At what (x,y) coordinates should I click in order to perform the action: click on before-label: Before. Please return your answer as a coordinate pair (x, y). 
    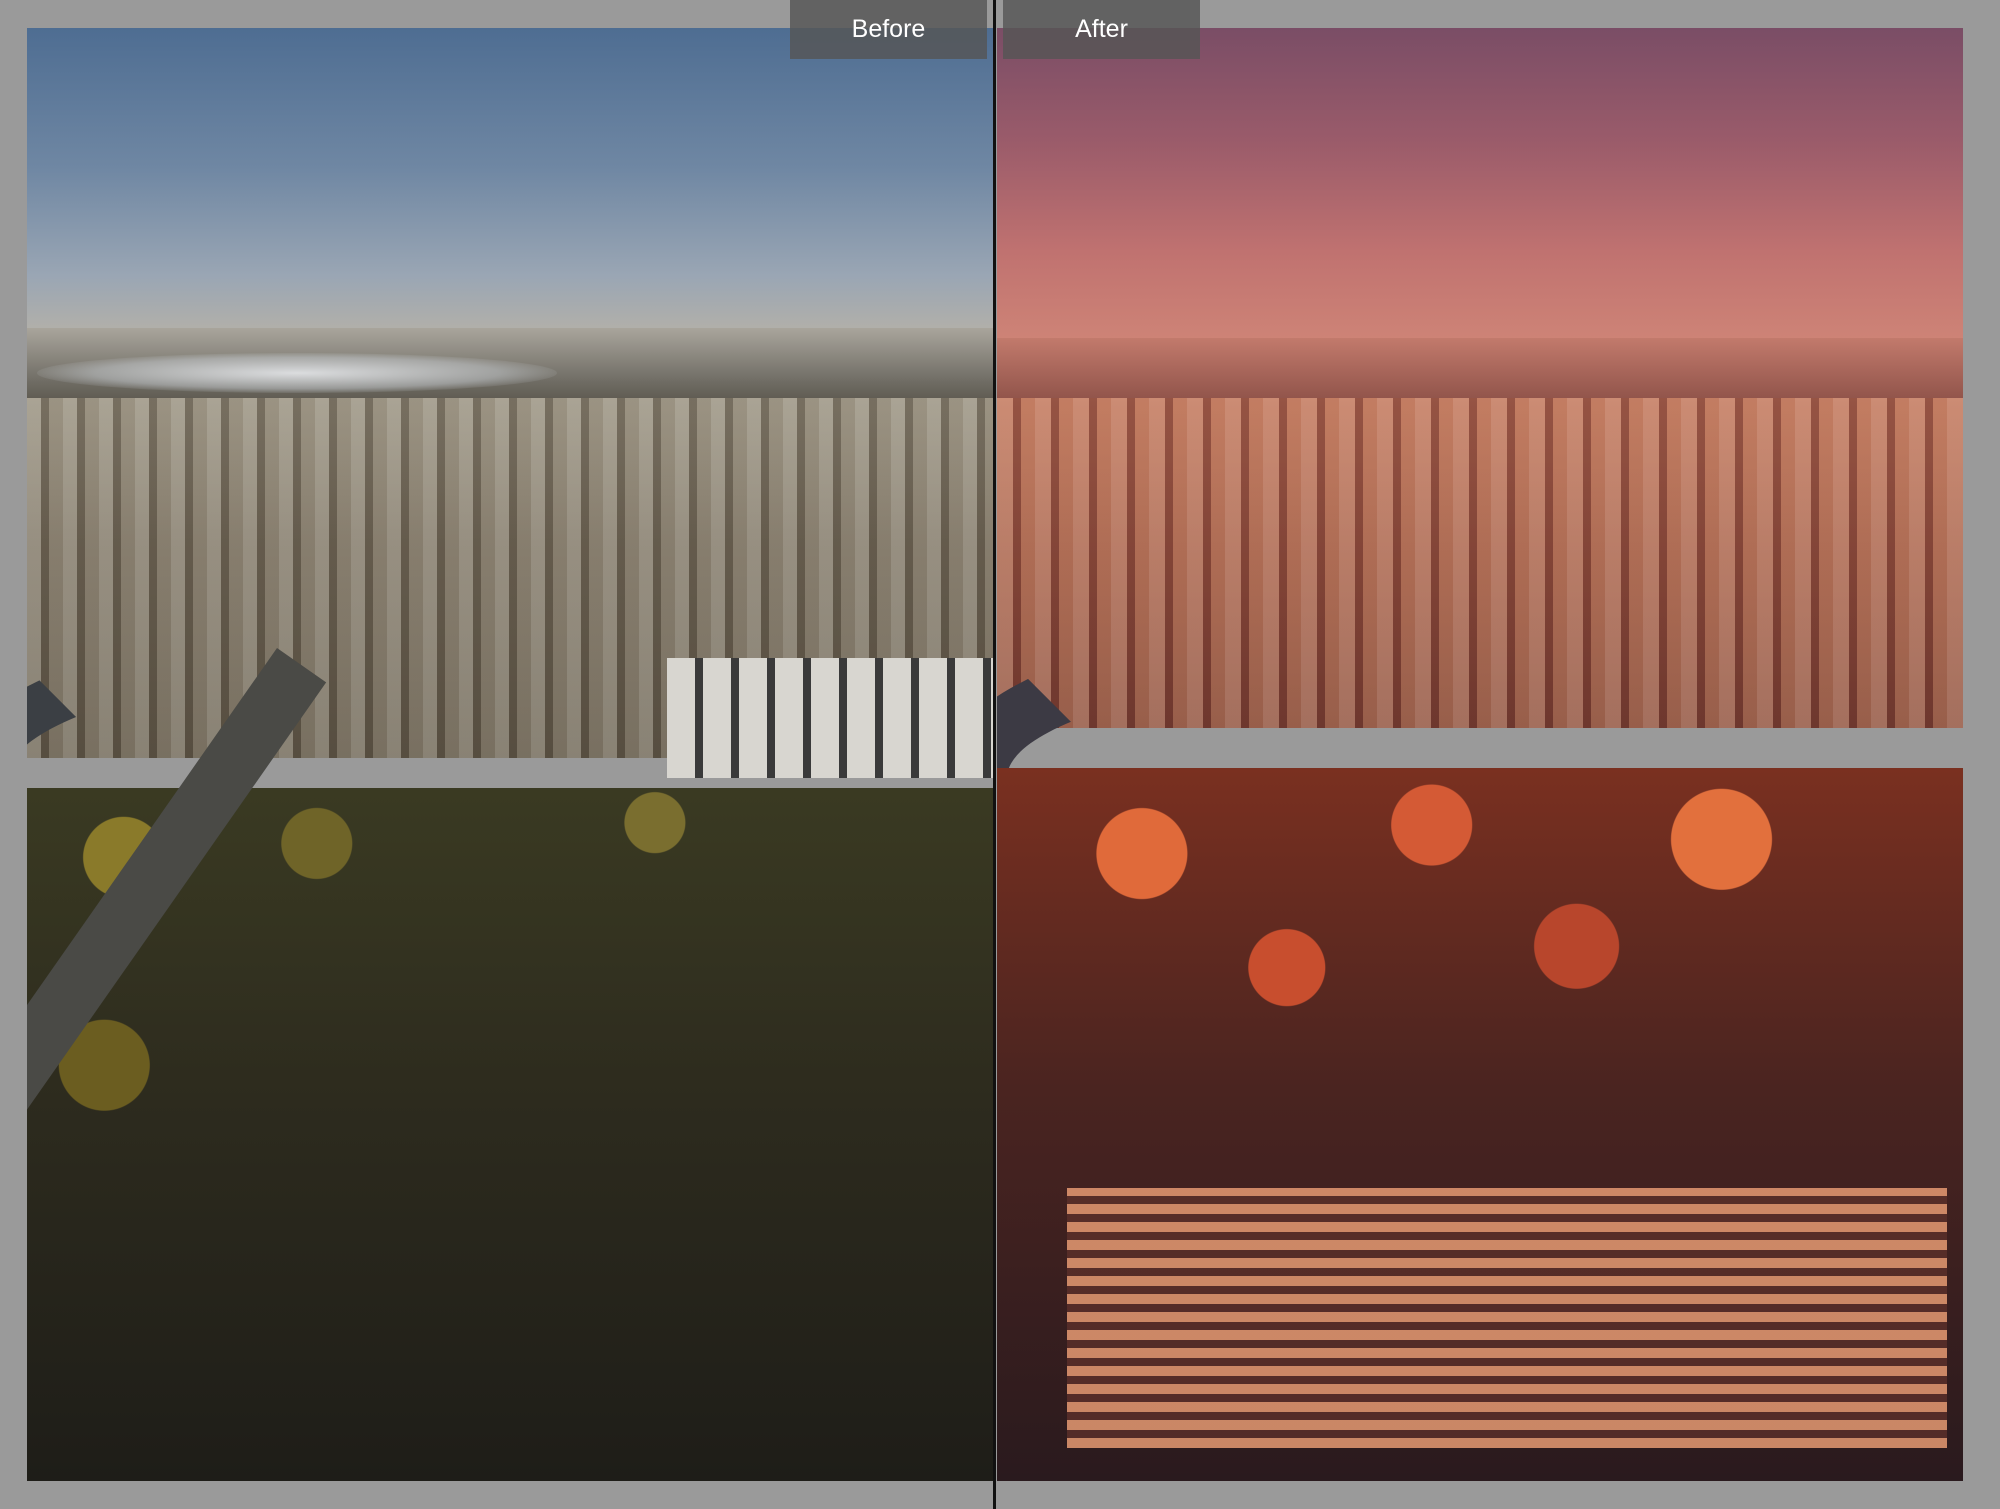
    Looking at the image, I should click on (888, 29).